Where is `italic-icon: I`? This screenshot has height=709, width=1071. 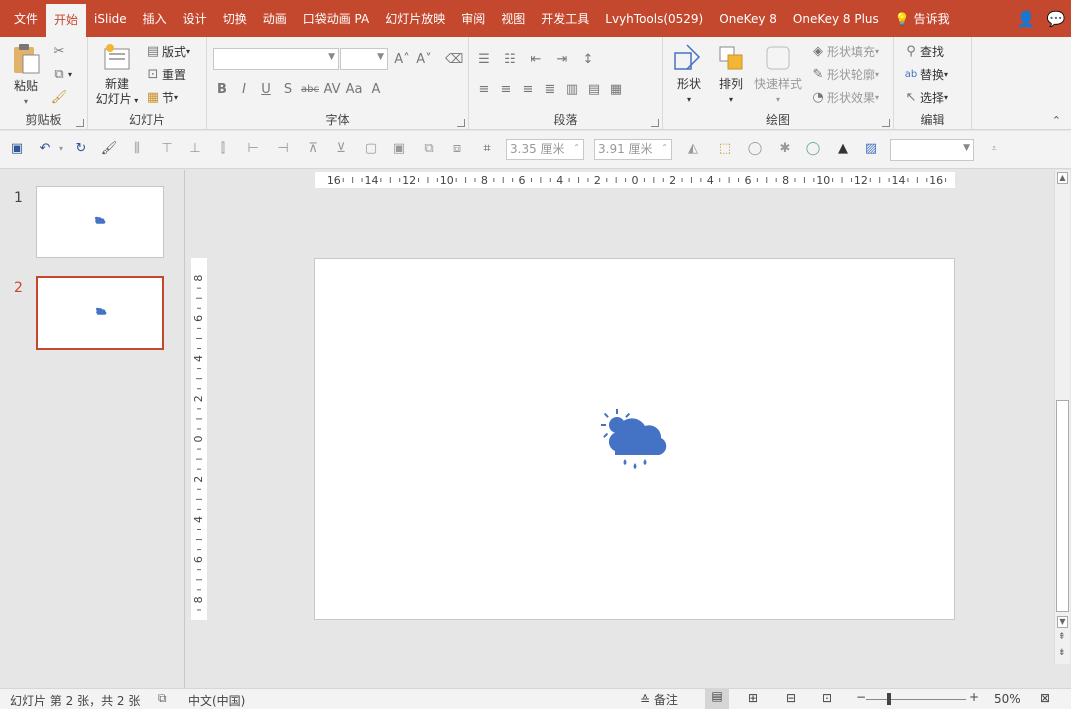 italic-icon: I is located at coordinates (244, 89).